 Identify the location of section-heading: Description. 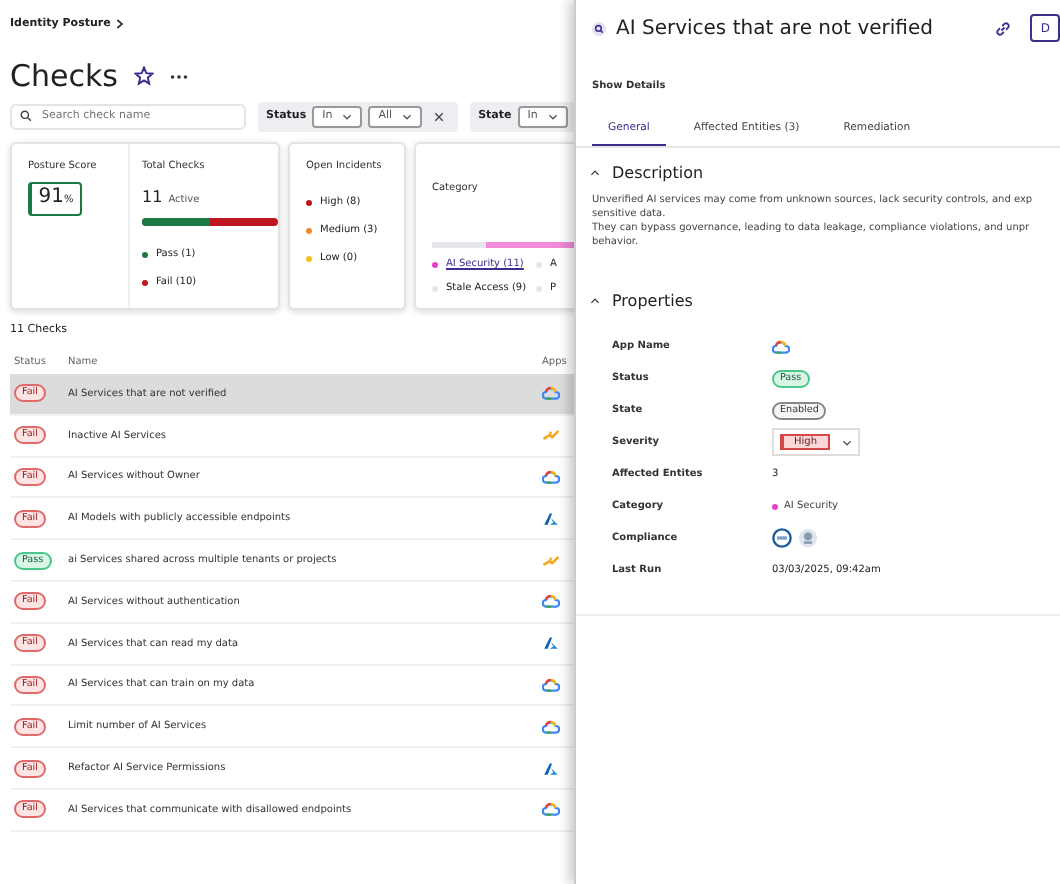
(658, 172).